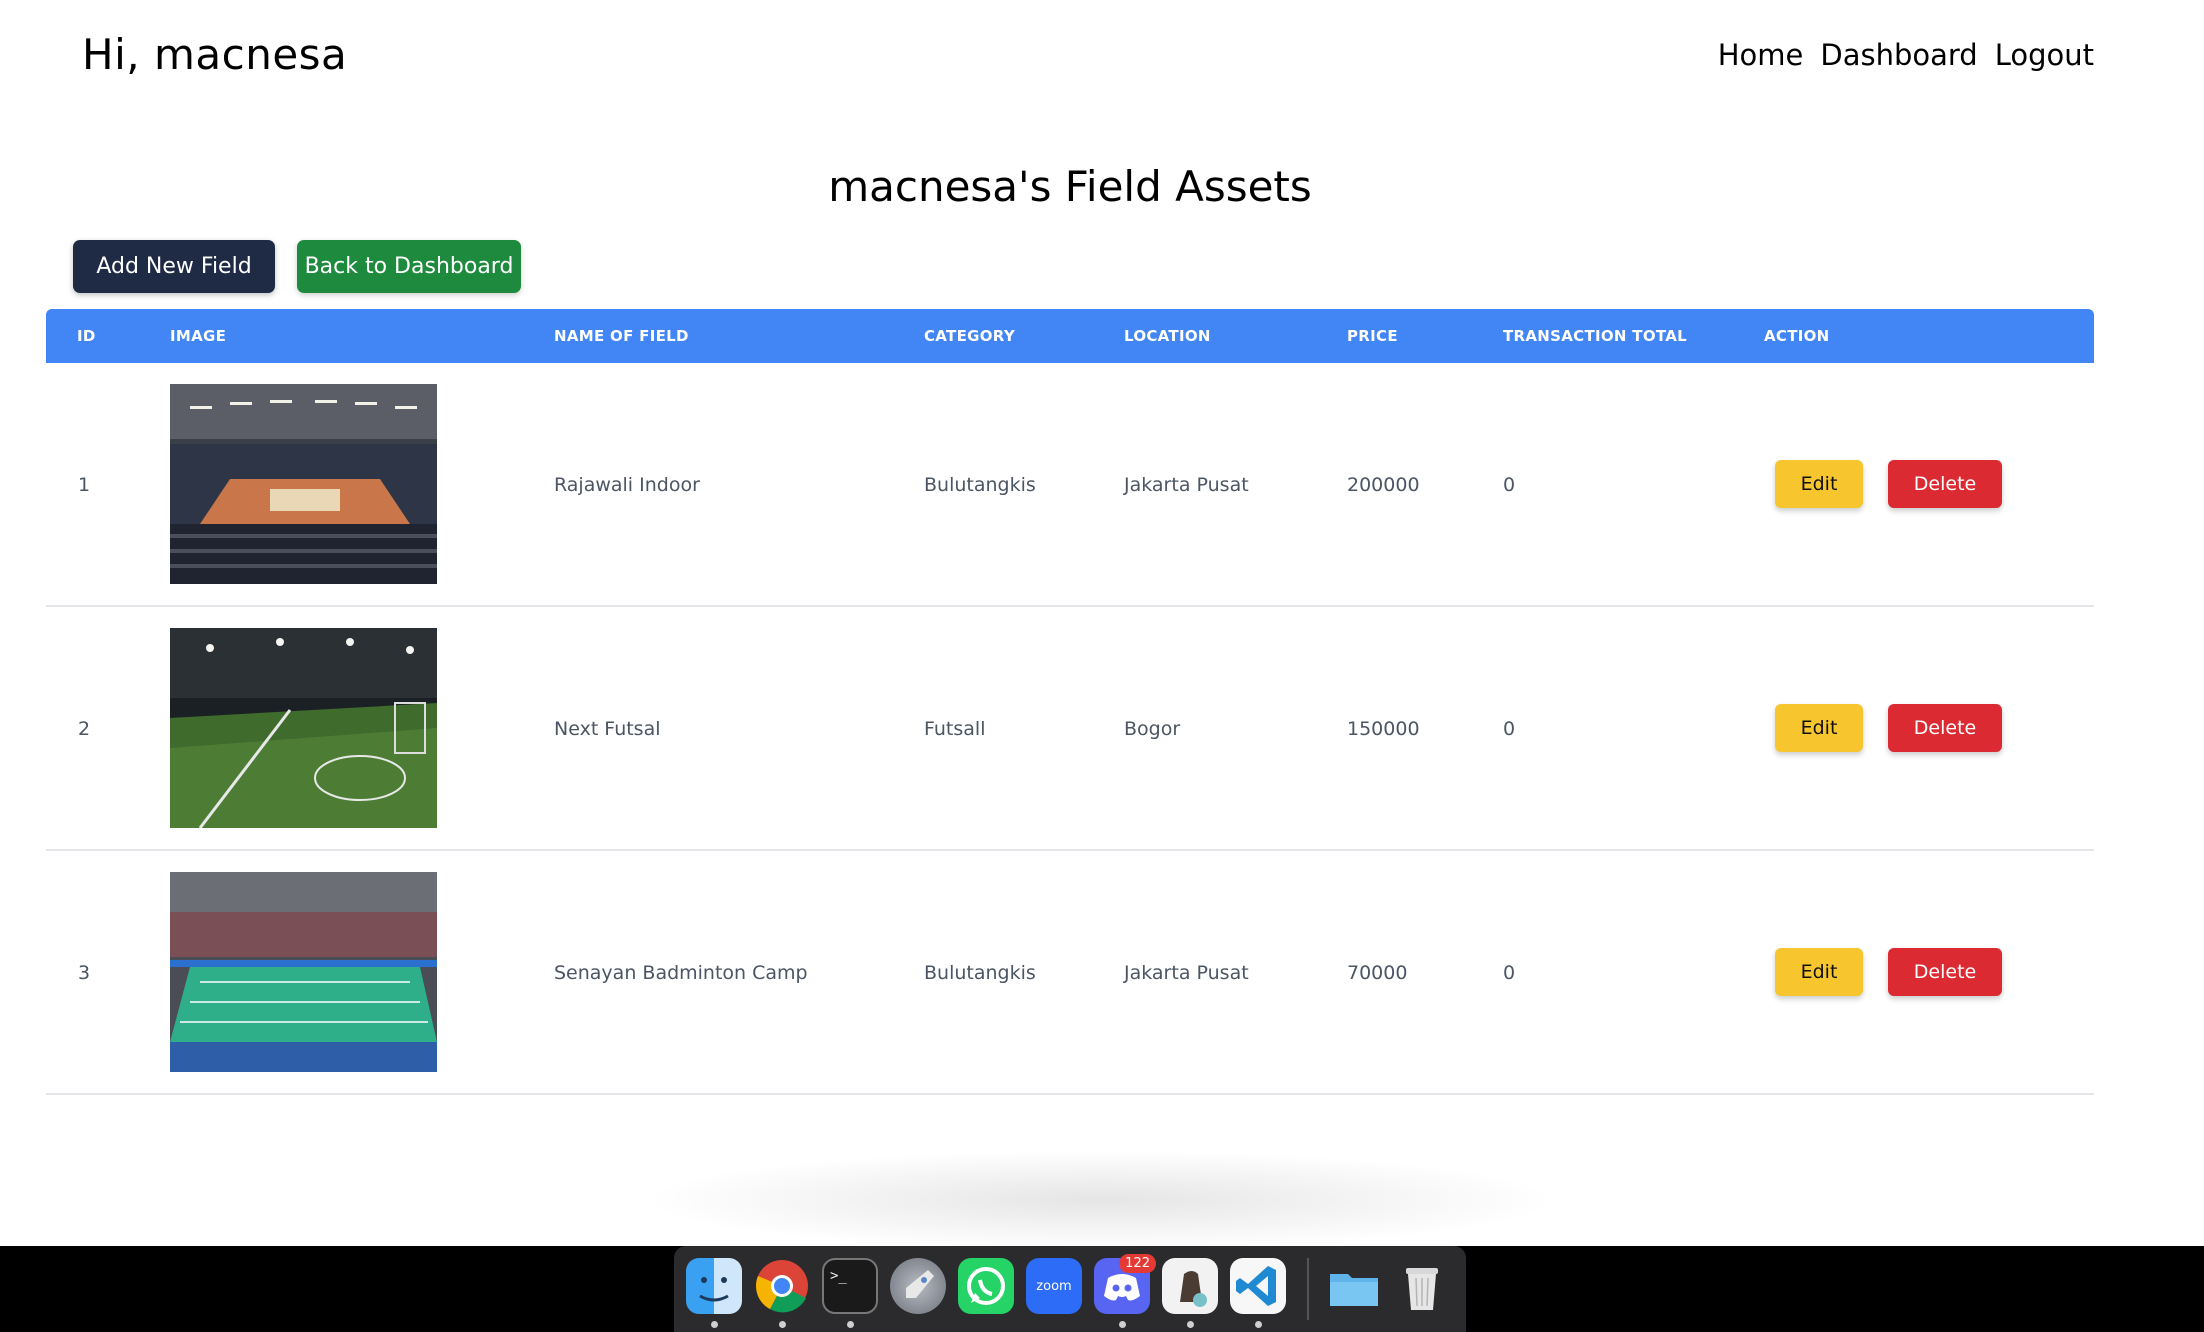 The height and width of the screenshot is (1332, 2204). Describe the element at coordinates (681, 973) in the screenshot. I see `cell-name: Senayan Badminton Camp` at that location.